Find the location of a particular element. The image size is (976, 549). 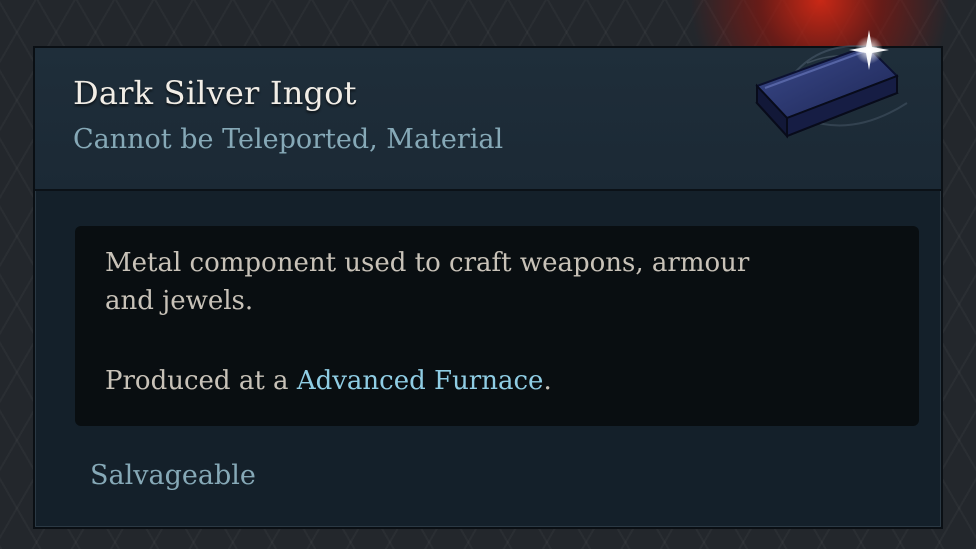

item-name: Dark Silver Ingot is located at coordinates (215, 93).